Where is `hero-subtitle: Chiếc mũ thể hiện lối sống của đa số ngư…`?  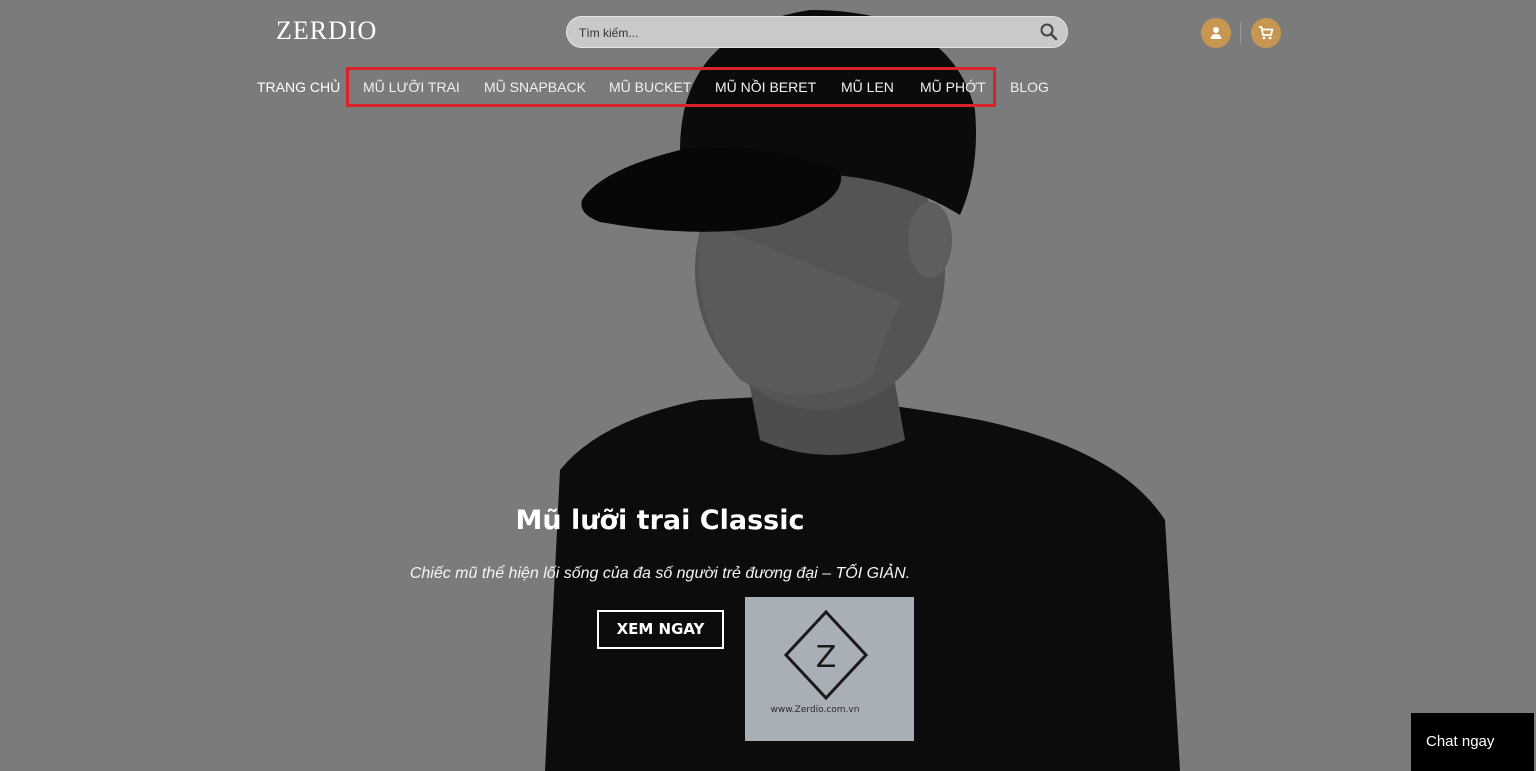 hero-subtitle: Chiếc mũ thể hiện lối sống của đa số ngư… is located at coordinates (660, 573).